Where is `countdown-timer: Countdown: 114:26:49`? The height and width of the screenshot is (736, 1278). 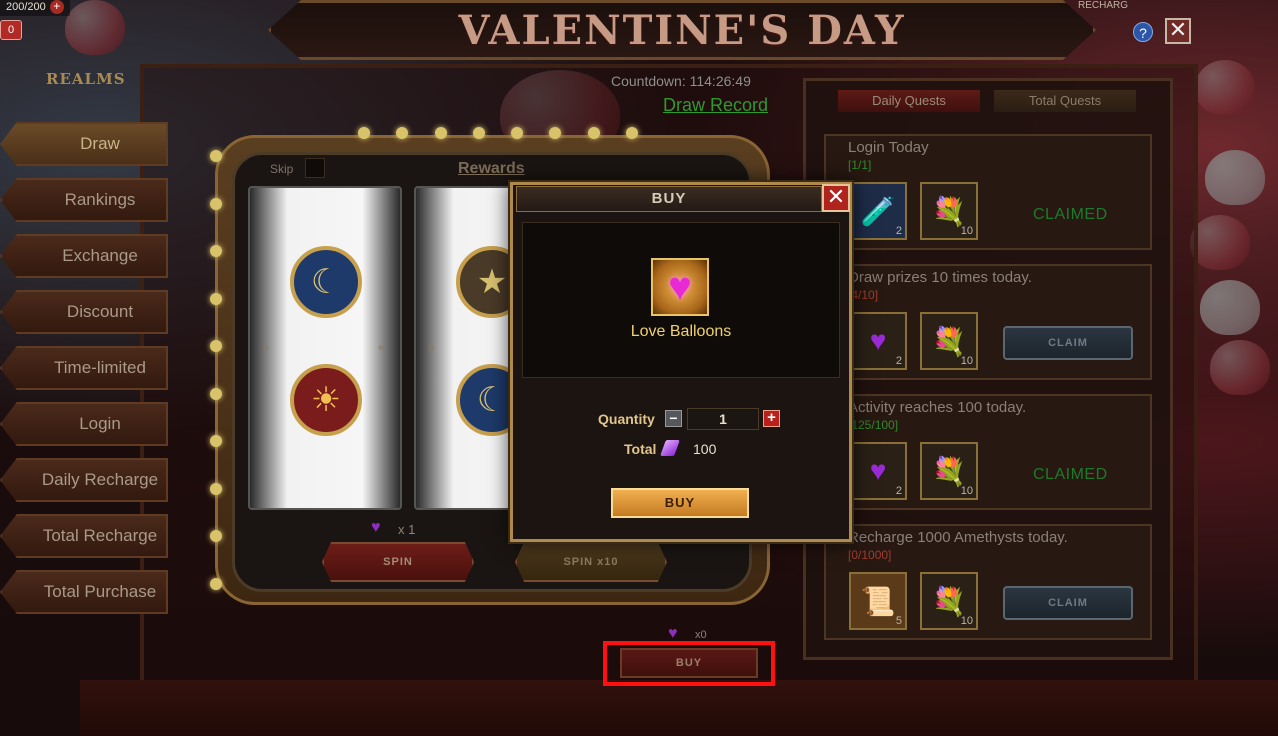
countdown-timer: Countdown: 114:26:49 is located at coordinates (681, 81).